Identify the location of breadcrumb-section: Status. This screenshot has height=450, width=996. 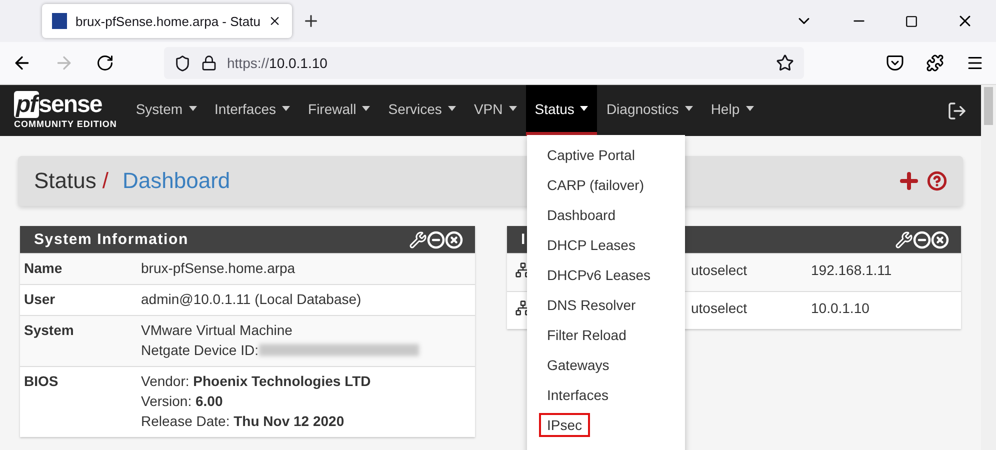
(65, 181).